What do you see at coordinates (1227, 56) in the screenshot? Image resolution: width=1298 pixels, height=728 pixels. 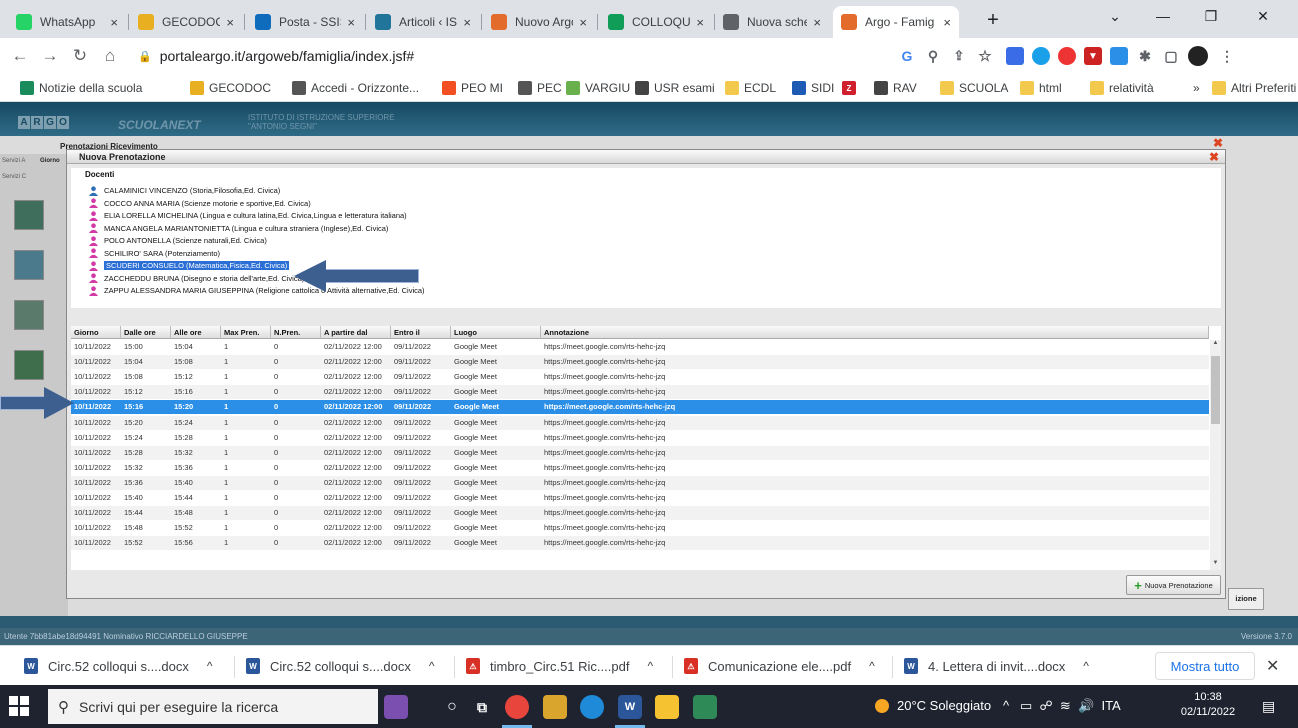 I see `menu-icon: ⋮` at bounding box center [1227, 56].